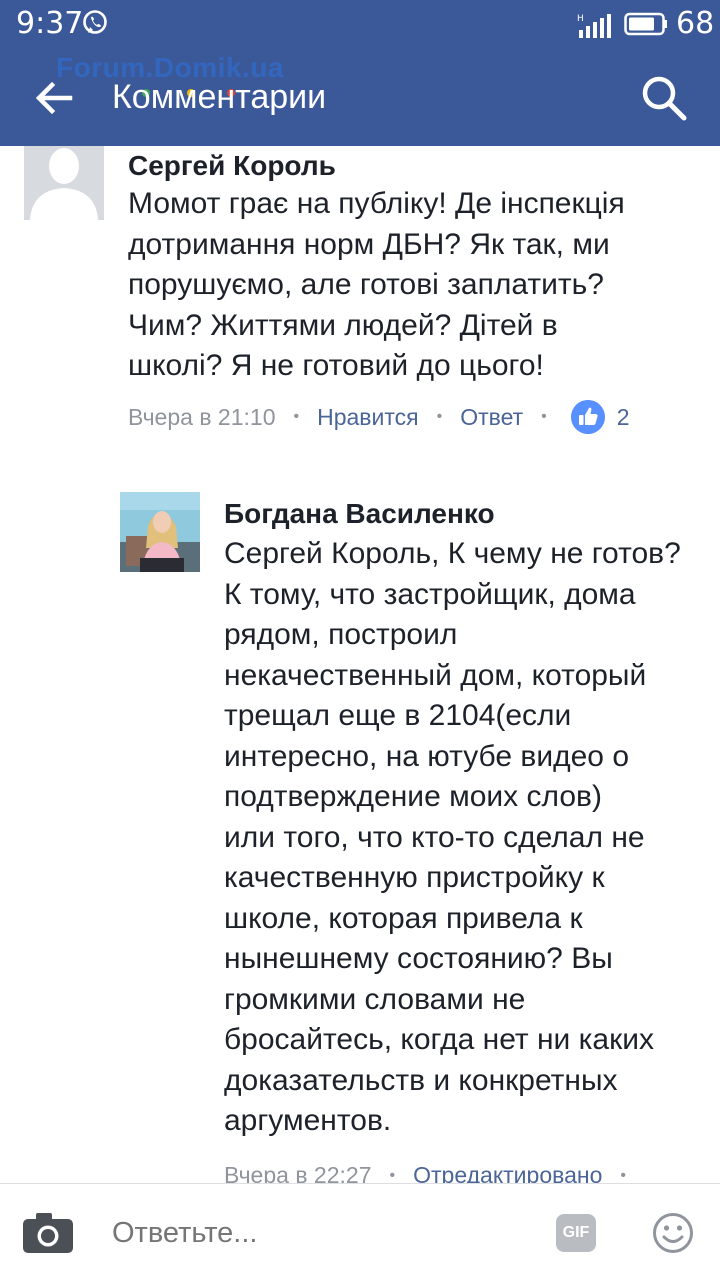 This screenshot has height=1280, width=720. What do you see at coordinates (594, 26) in the screenshot?
I see `signal-icon: H` at bounding box center [594, 26].